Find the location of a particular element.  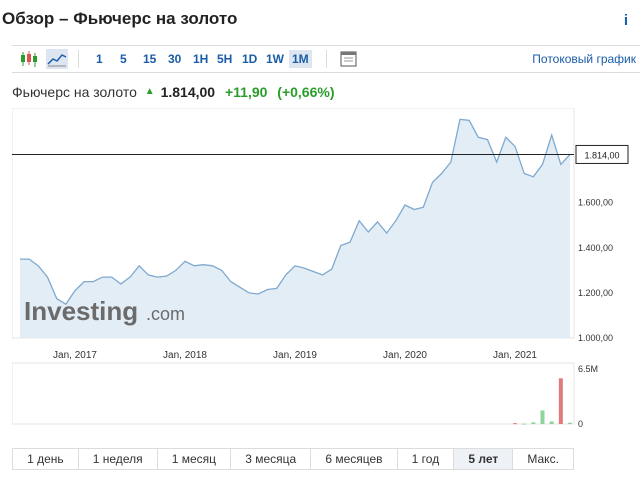

x-tick-label: Jan, 2017 is located at coordinates (75, 355).